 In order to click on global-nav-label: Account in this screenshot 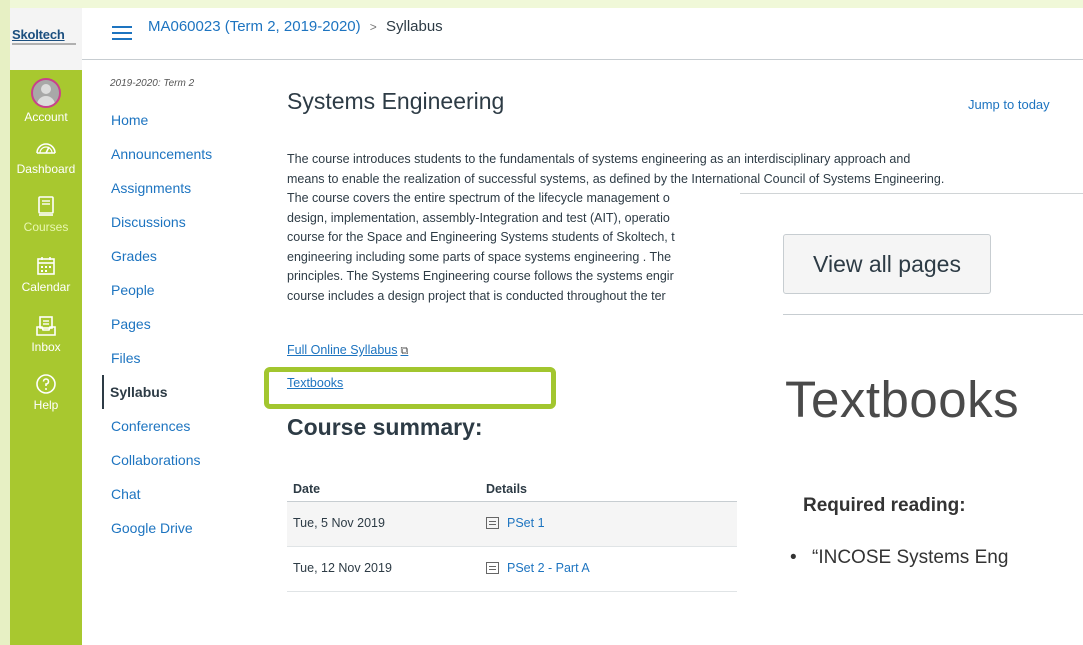, I will do `click(46, 117)`.